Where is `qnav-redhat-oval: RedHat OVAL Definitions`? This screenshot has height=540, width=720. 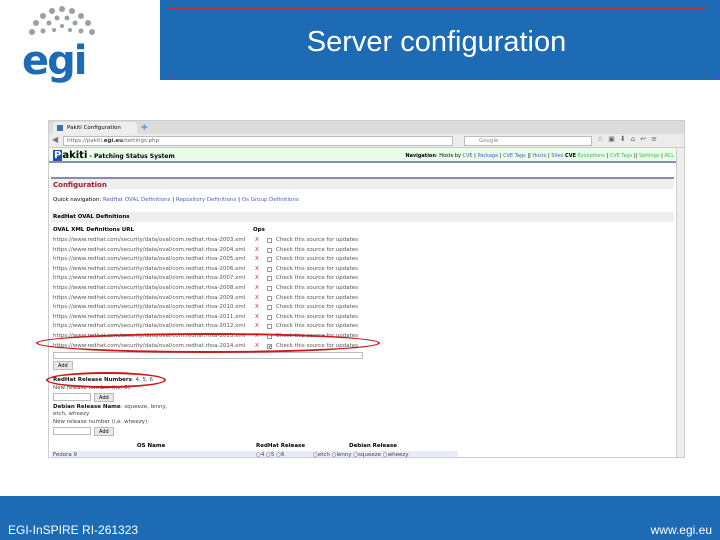
qnav-redhat-oval: RedHat OVAL Definitions is located at coordinates (137, 200).